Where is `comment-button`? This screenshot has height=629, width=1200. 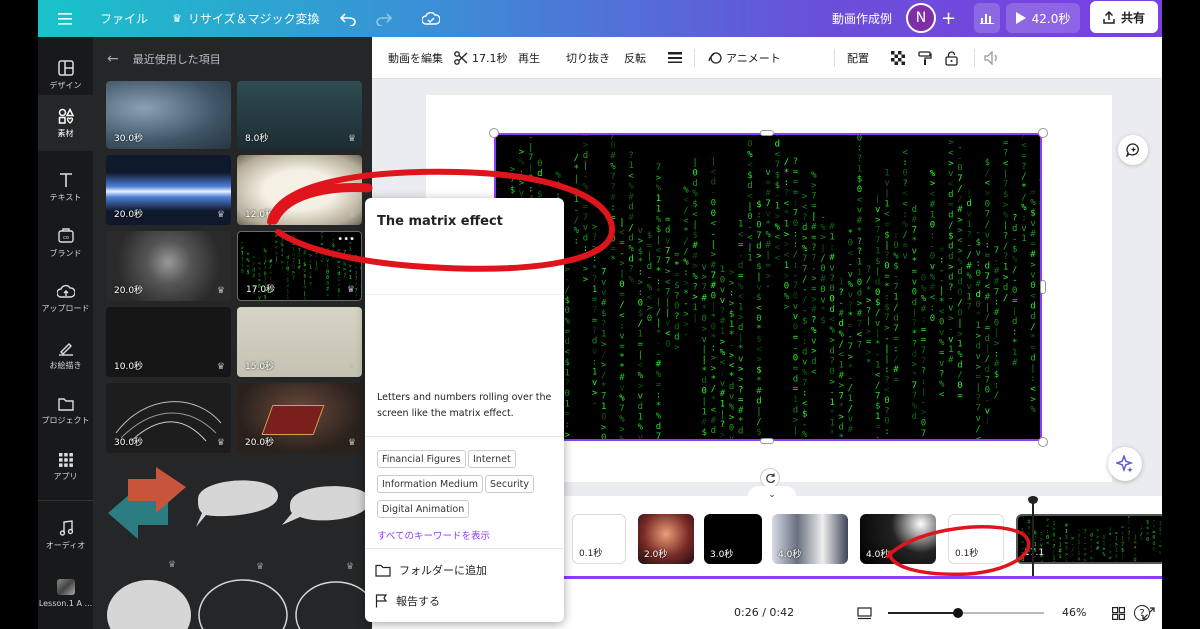 comment-button is located at coordinates (1133, 150).